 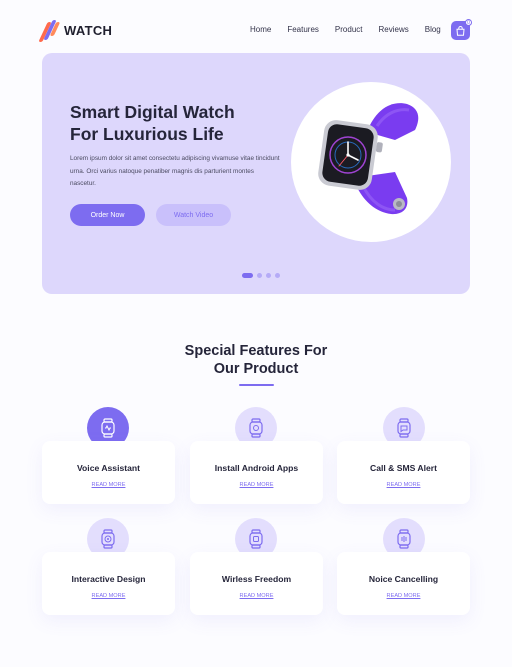 I want to click on cart-button: 0, so click(x=461, y=29).